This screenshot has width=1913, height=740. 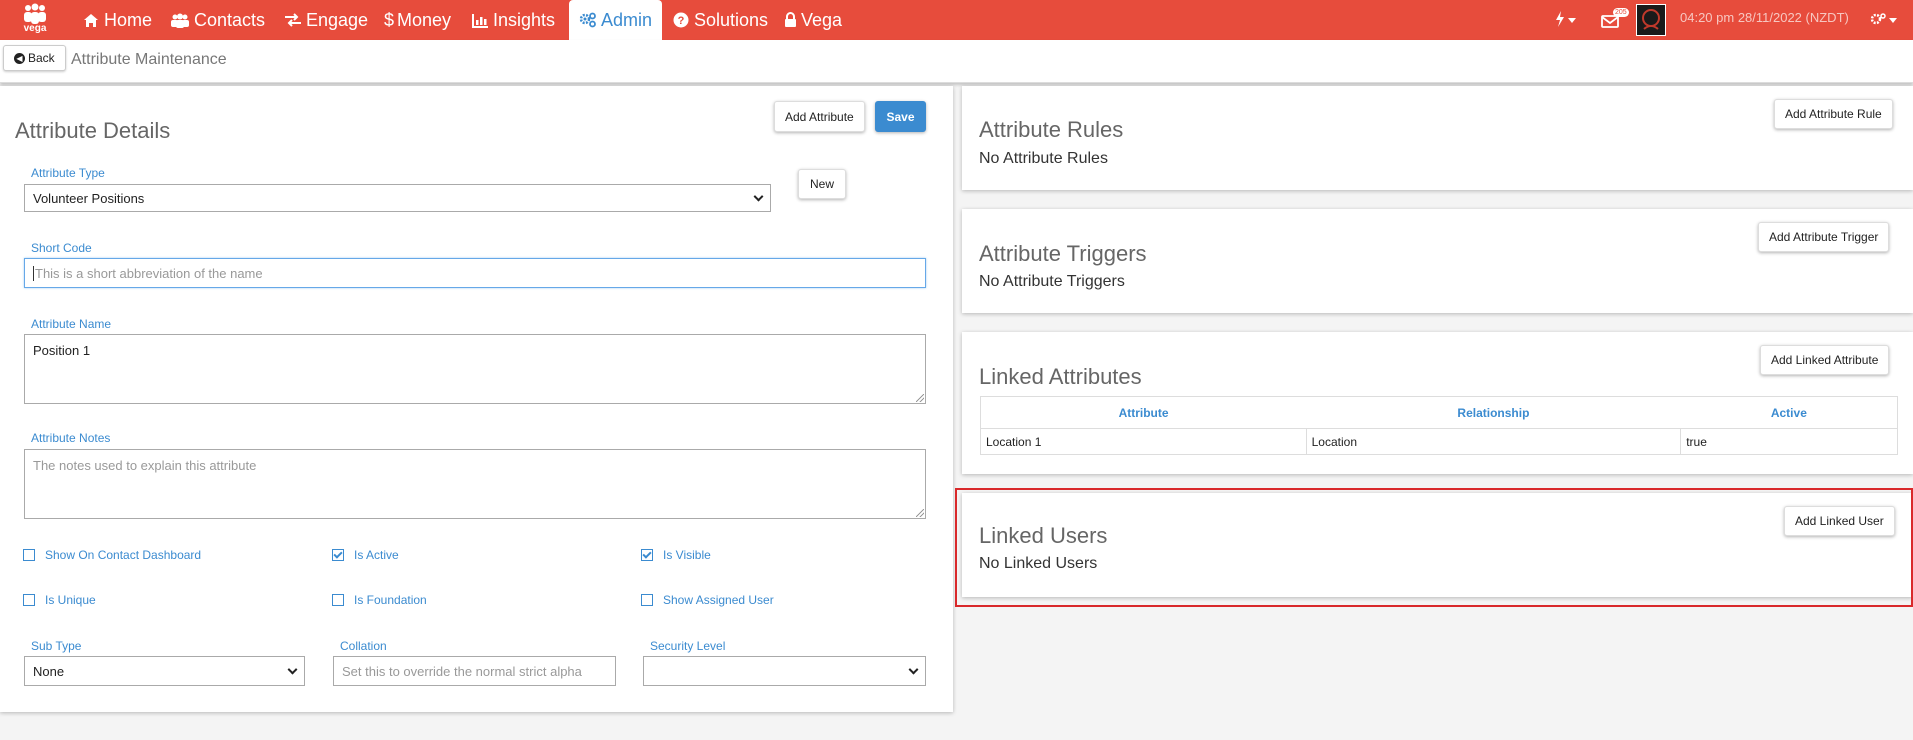 I want to click on selection-highlight, so click(x=1434, y=547).